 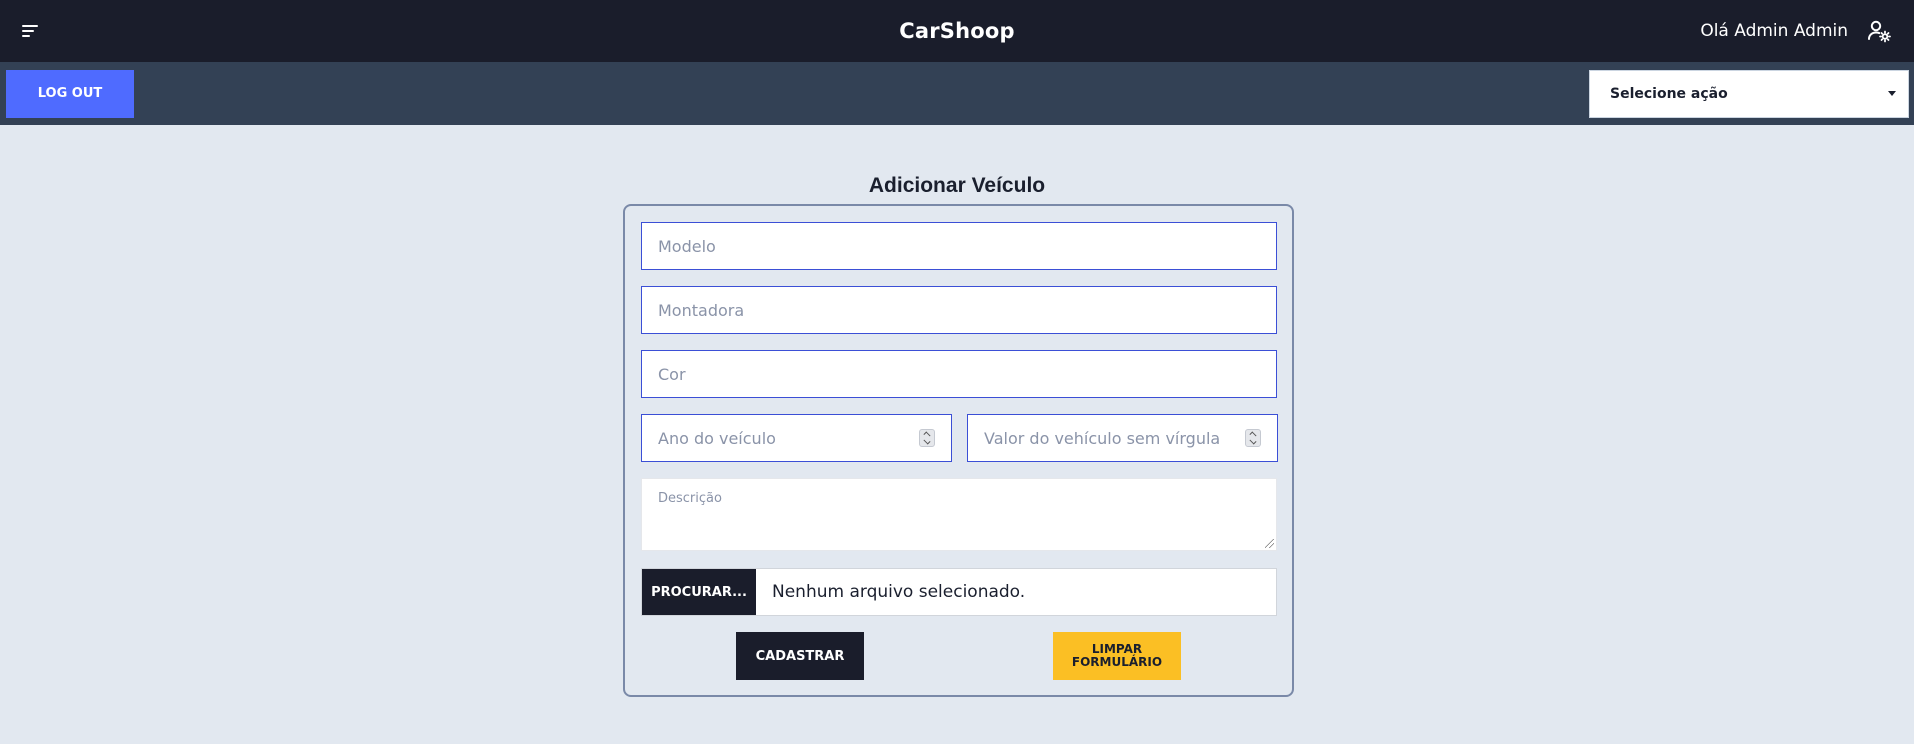 I want to click on model-placeholder: Modelo, so click(x=687, y=246).